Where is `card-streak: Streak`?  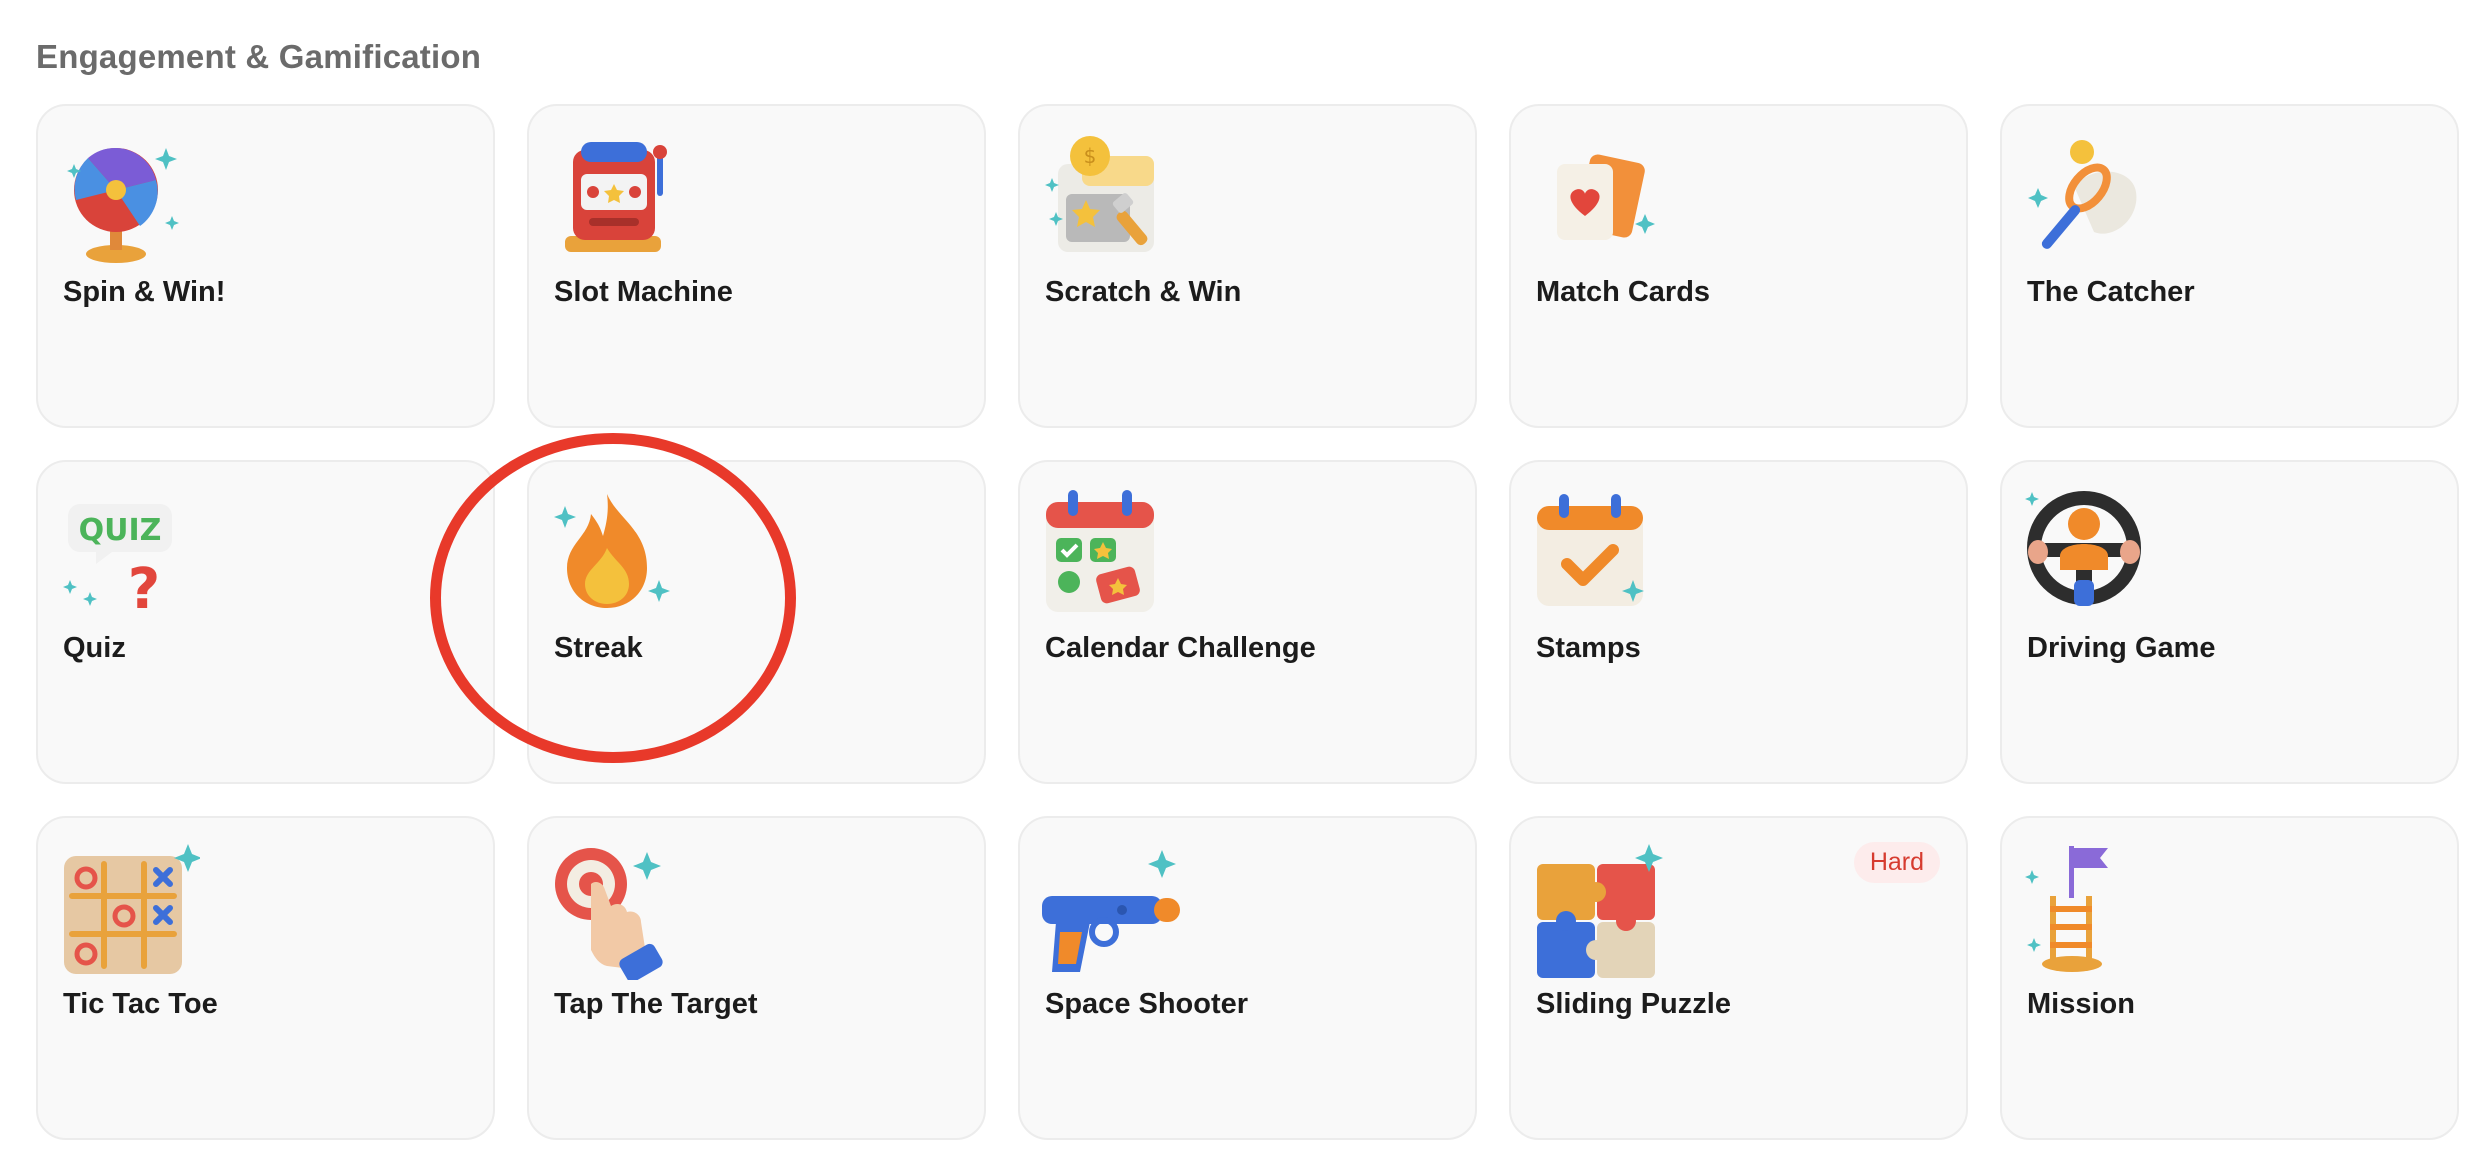
card-streak: Streak is located at coordinates (756, 622).